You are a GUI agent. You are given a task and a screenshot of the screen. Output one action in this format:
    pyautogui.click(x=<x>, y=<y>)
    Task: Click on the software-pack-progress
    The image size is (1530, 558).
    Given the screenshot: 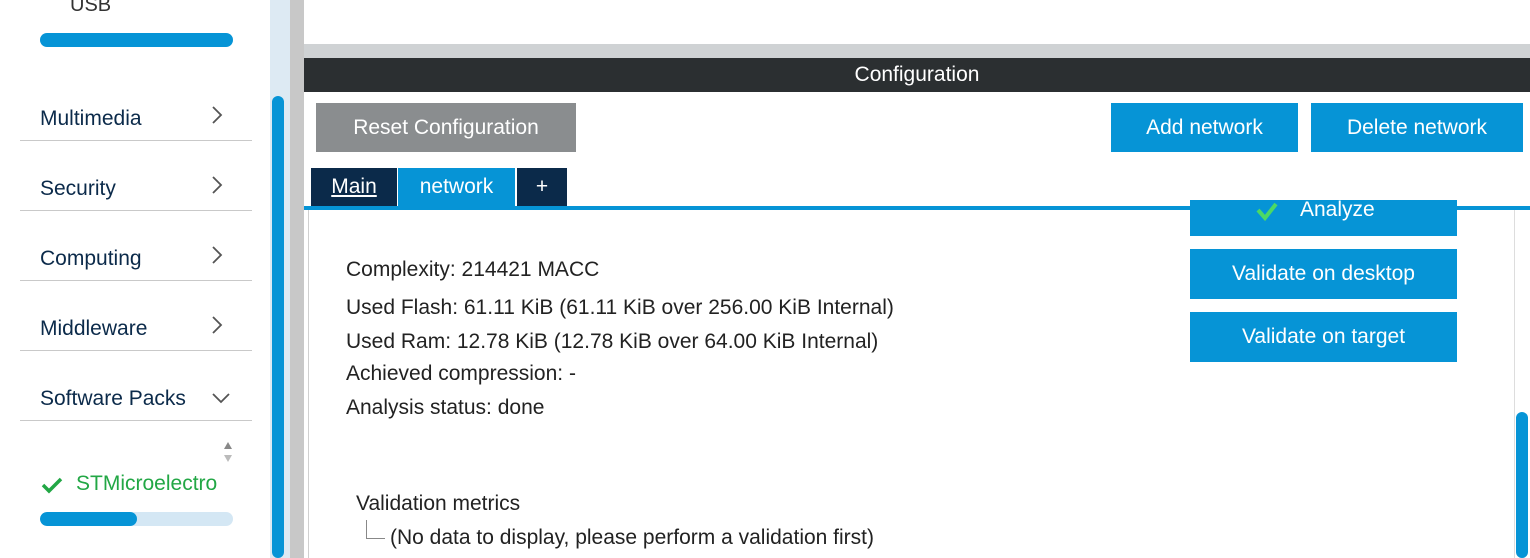 What is the action you would take?
    pyautogui.click(x=136, y=519)
    